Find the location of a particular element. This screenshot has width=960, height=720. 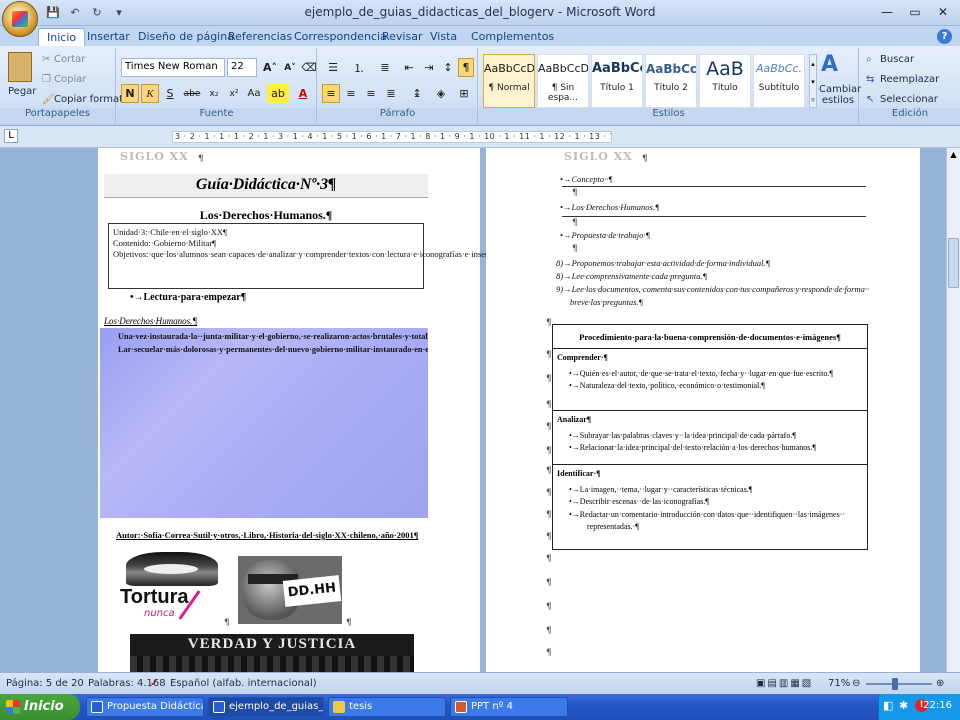

brush-icon: 🖌 is located at coordinates (48, 99).